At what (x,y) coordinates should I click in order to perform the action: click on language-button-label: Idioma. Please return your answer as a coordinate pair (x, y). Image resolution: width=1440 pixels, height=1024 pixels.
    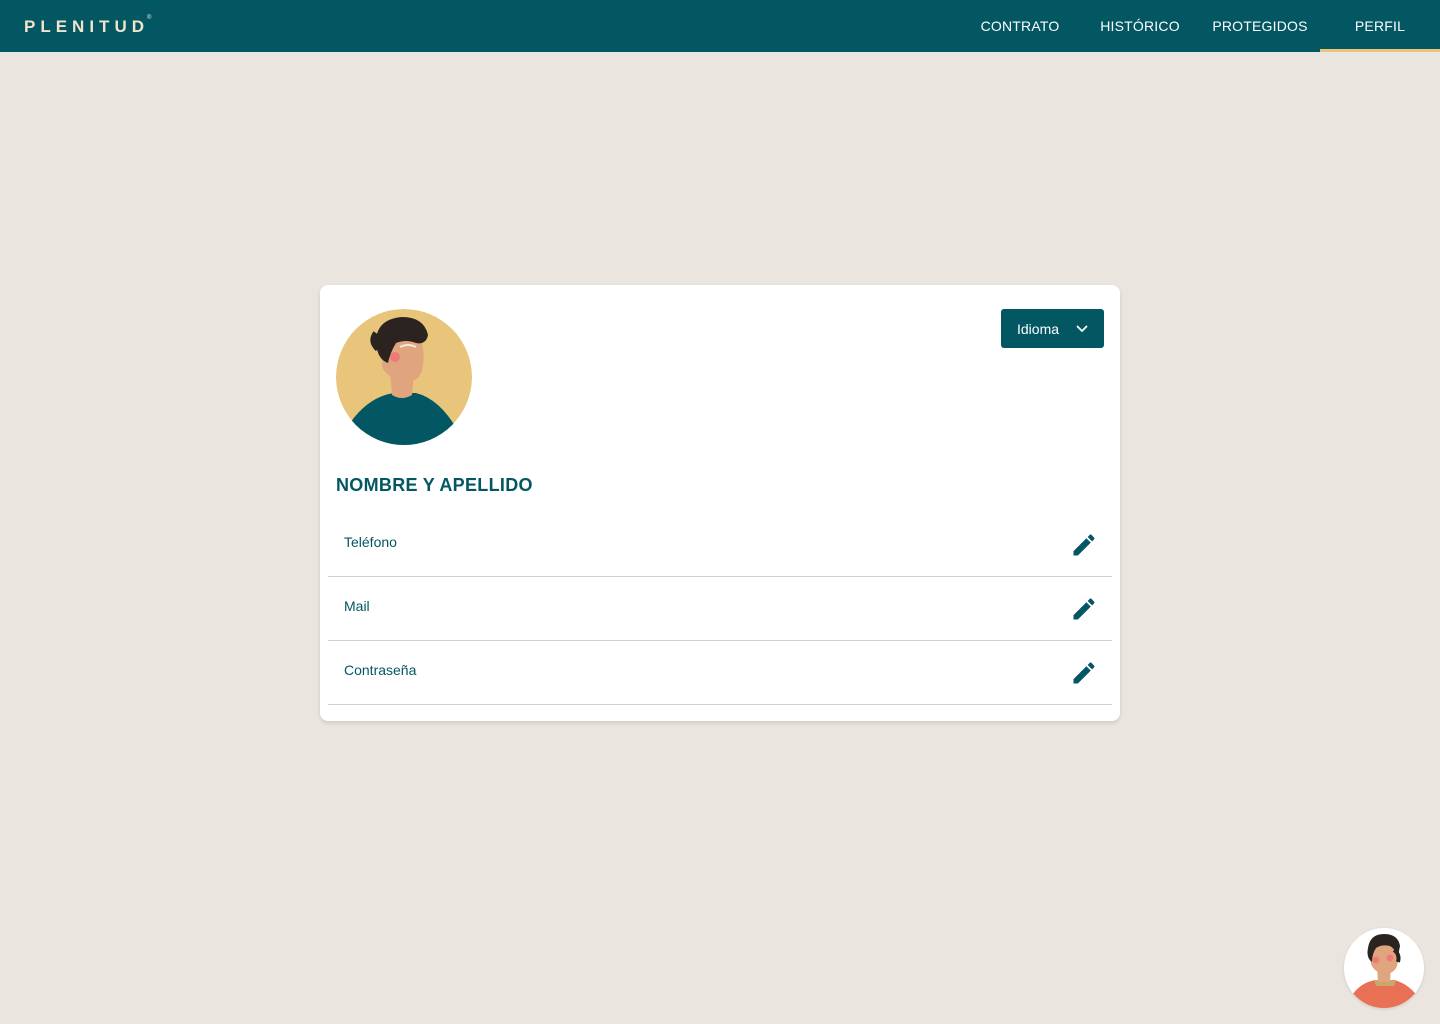
    Looking at the image, I should click on (1038, 328).